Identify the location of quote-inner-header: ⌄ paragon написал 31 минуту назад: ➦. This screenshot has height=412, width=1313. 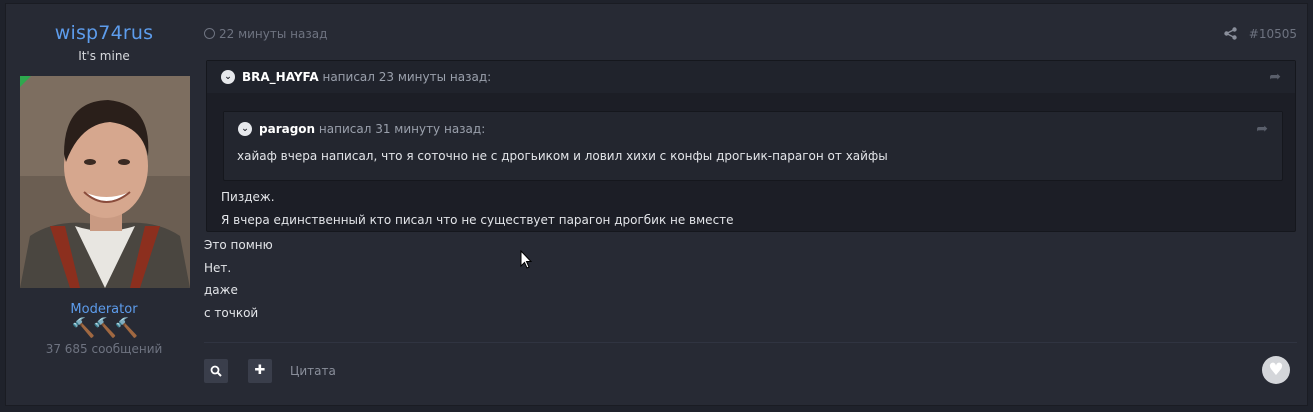
(753, 129).